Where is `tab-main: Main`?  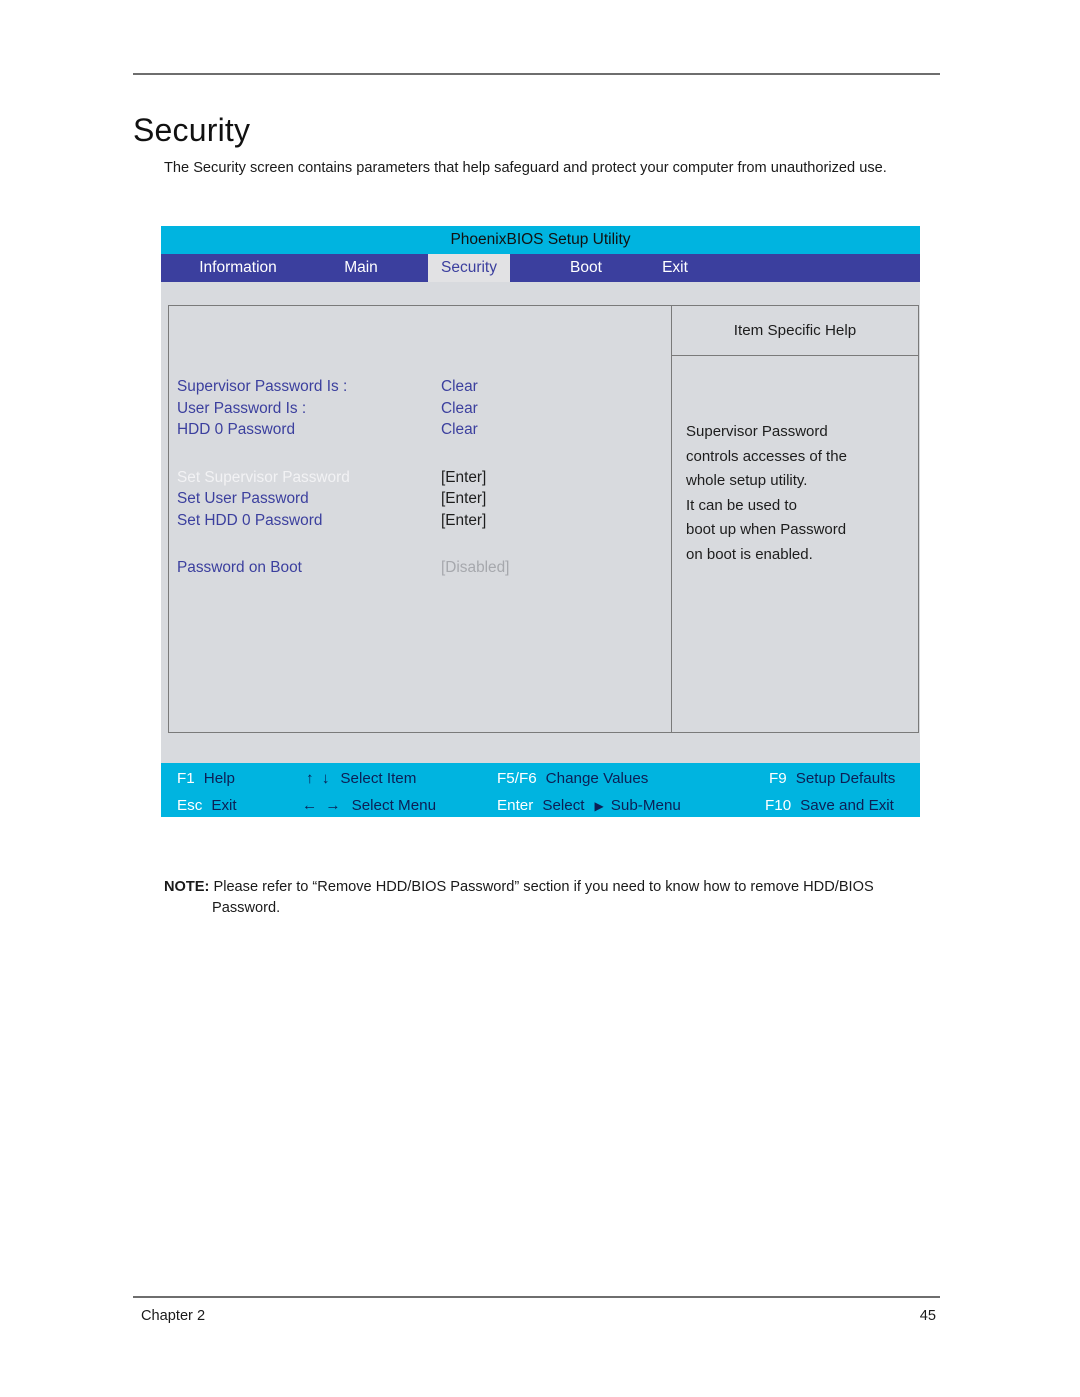
tab-main: Main is located at coordinates (361, 268).